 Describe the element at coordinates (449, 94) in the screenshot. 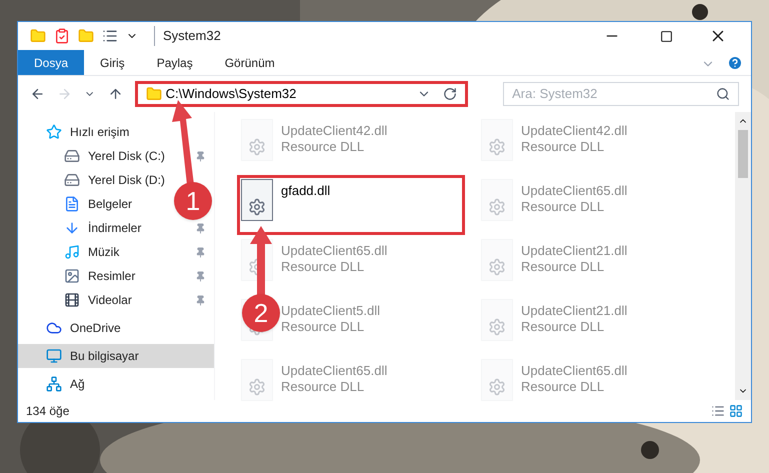

I see `refresh-icon` at that location.